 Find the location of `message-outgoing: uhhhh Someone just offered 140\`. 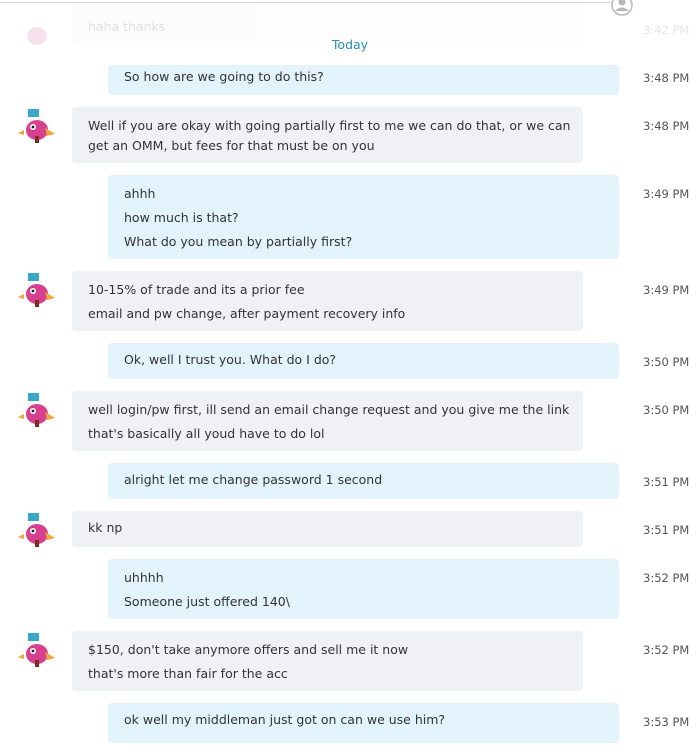

message-outgoing: uhhhh Someone just offered 140\ is located at coordinates (363, 589).